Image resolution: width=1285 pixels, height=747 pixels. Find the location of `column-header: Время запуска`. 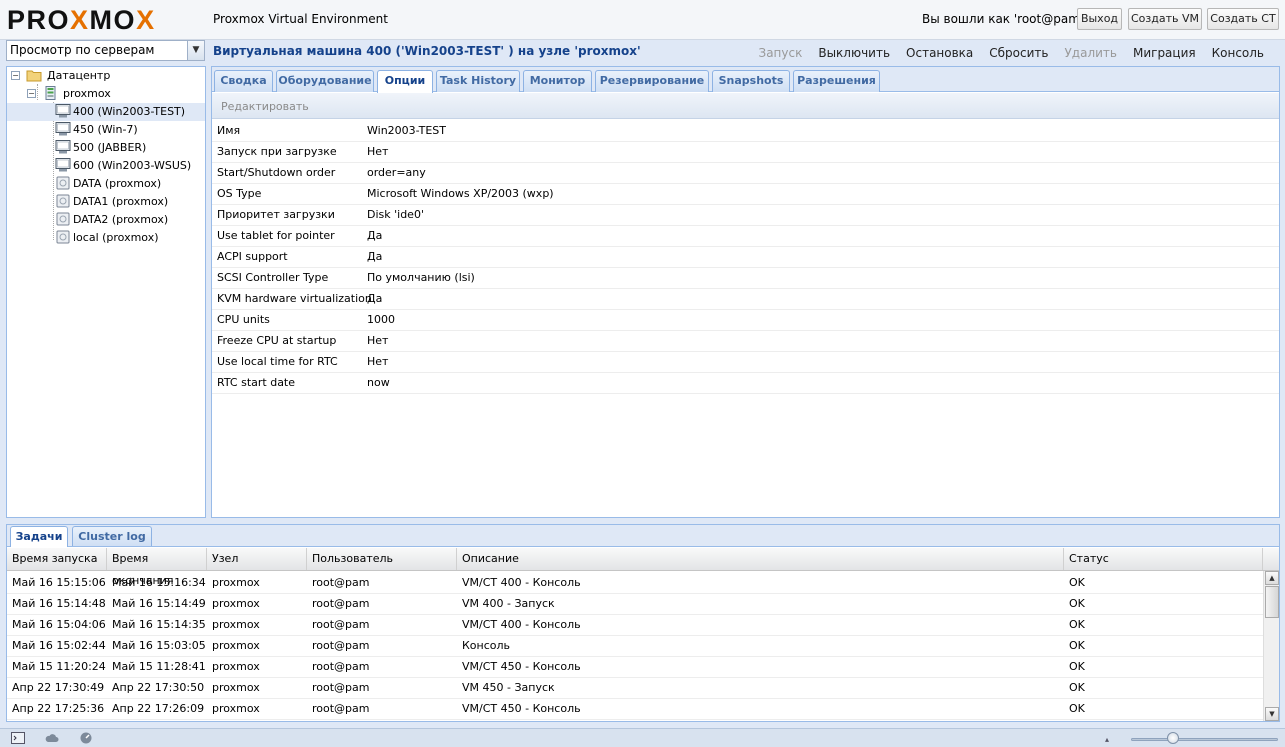

column-header: Время запуска is located at coordinates (57, 559).